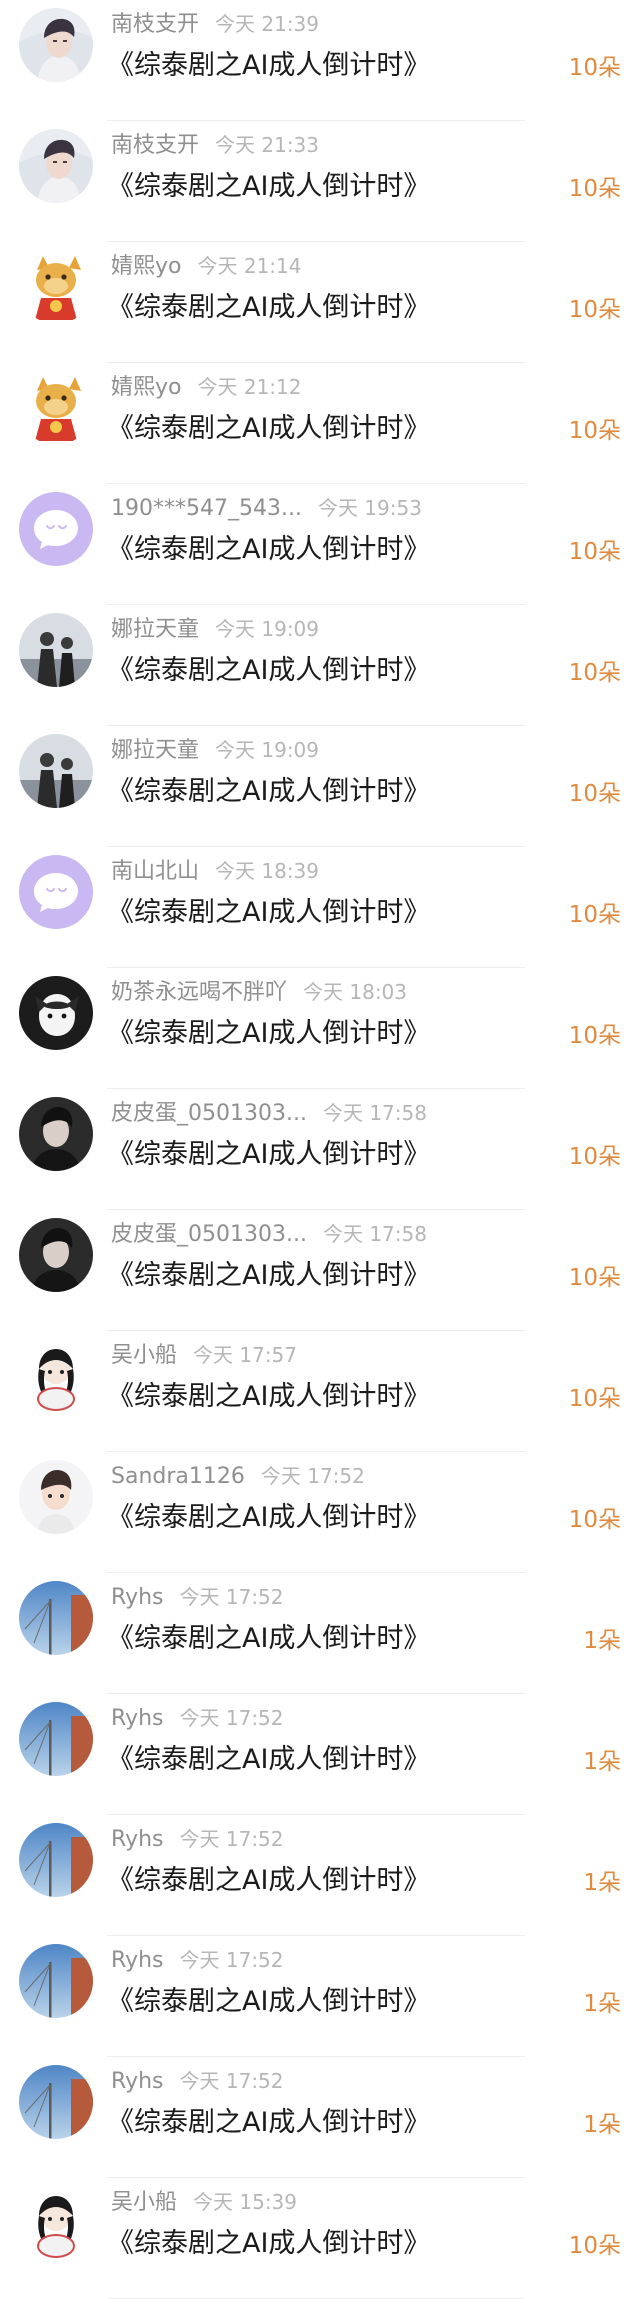 The width and height of the screenshot is (640, 2299). I want to click on record-meta: 南山北山 今天 18:39, so click(215, 872).